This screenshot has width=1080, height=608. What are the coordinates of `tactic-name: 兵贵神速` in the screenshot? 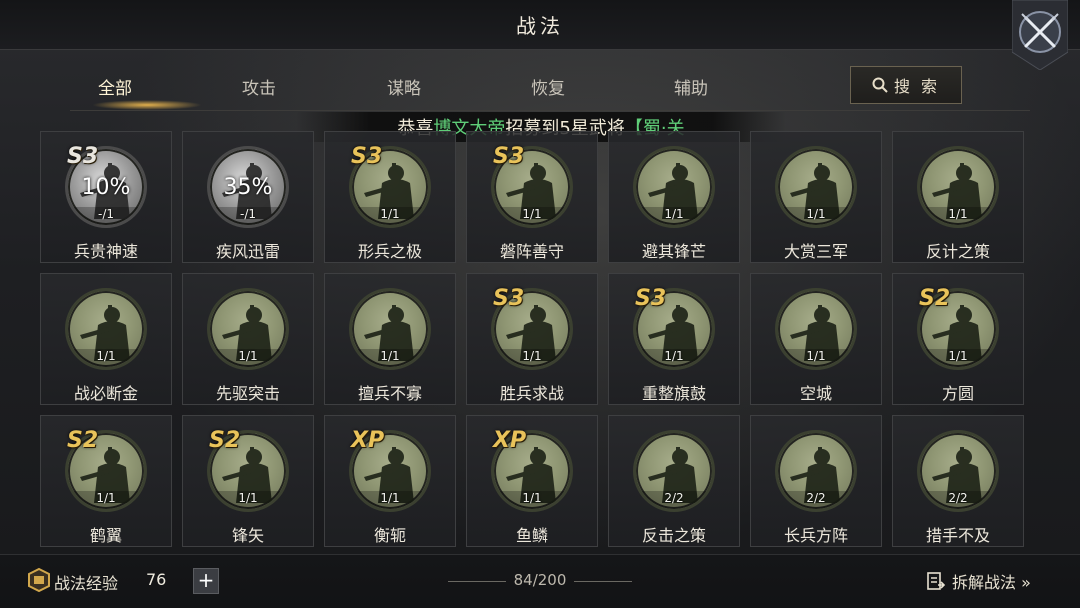 It's located at (105, 251).